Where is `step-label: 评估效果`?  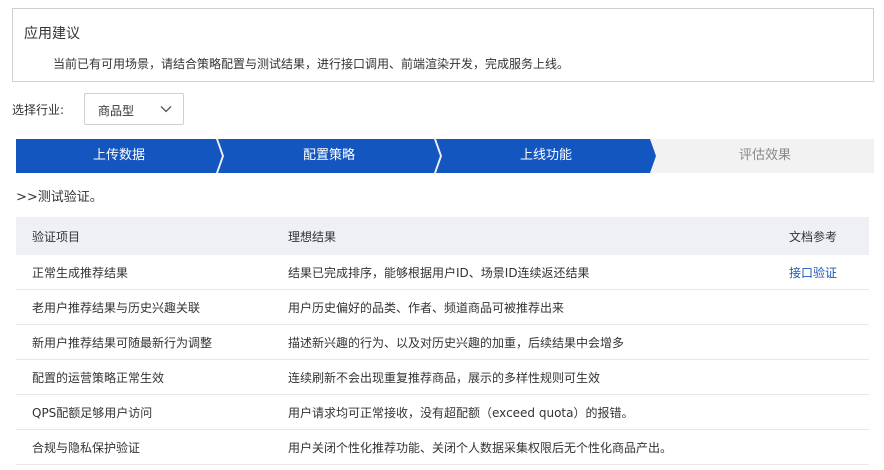
step-label: 评估效果 is located at coordinates (764, 155).